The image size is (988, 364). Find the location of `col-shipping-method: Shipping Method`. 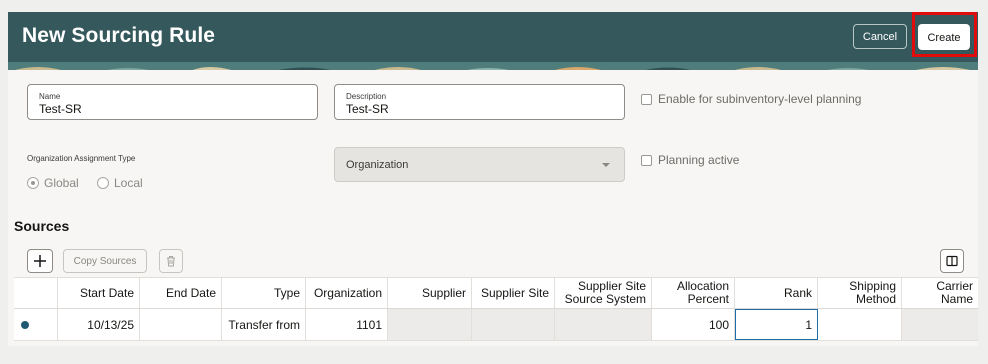

col-shipping-method: Shipping Method is located at coordinates (860, 293).